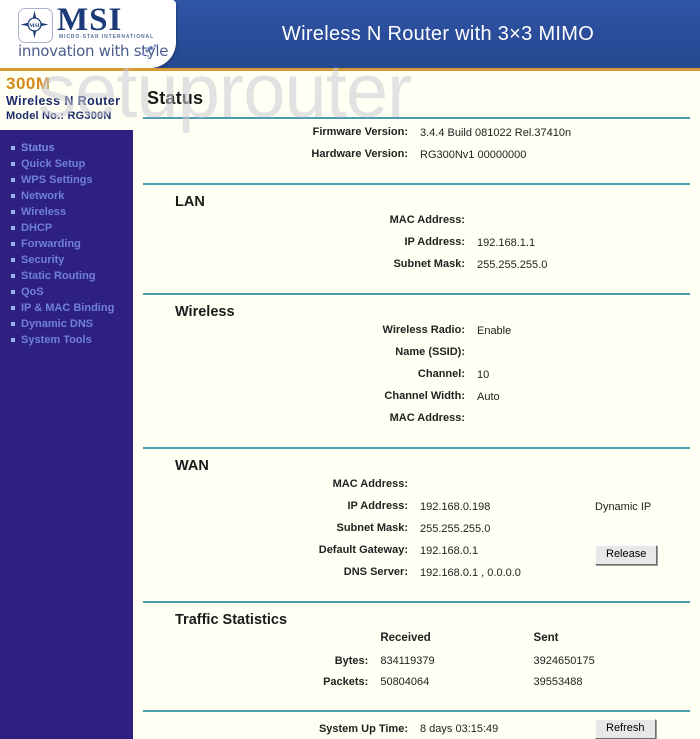  What do you see at coordinates (261, 643) in the screenshot?
I see `traffic-corner-cell` at bounding box center [261, 643].